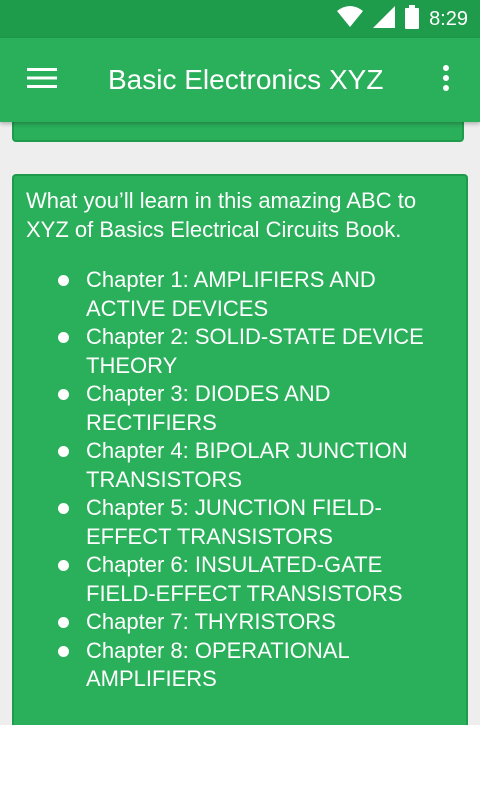 The width and height of the screenshot is (480, 800). Describe the element at coordinates (217, 664) in the screenshot. I see `chapter-label: Chapter 8: OPERATIONAL AMPLIFIERS` at that location.